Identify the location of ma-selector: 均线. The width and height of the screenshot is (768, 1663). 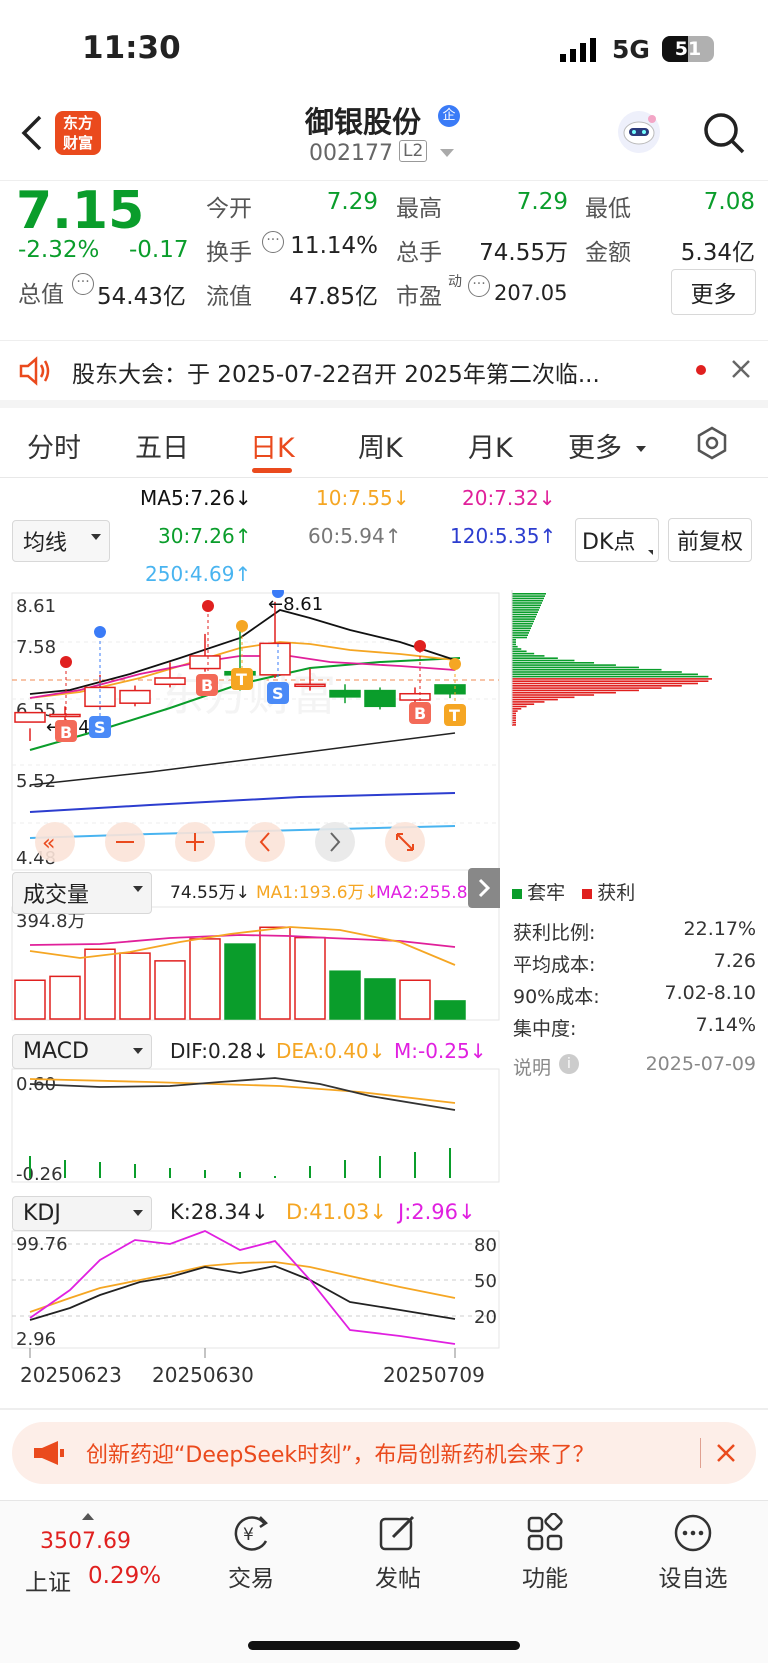
(61, 541).